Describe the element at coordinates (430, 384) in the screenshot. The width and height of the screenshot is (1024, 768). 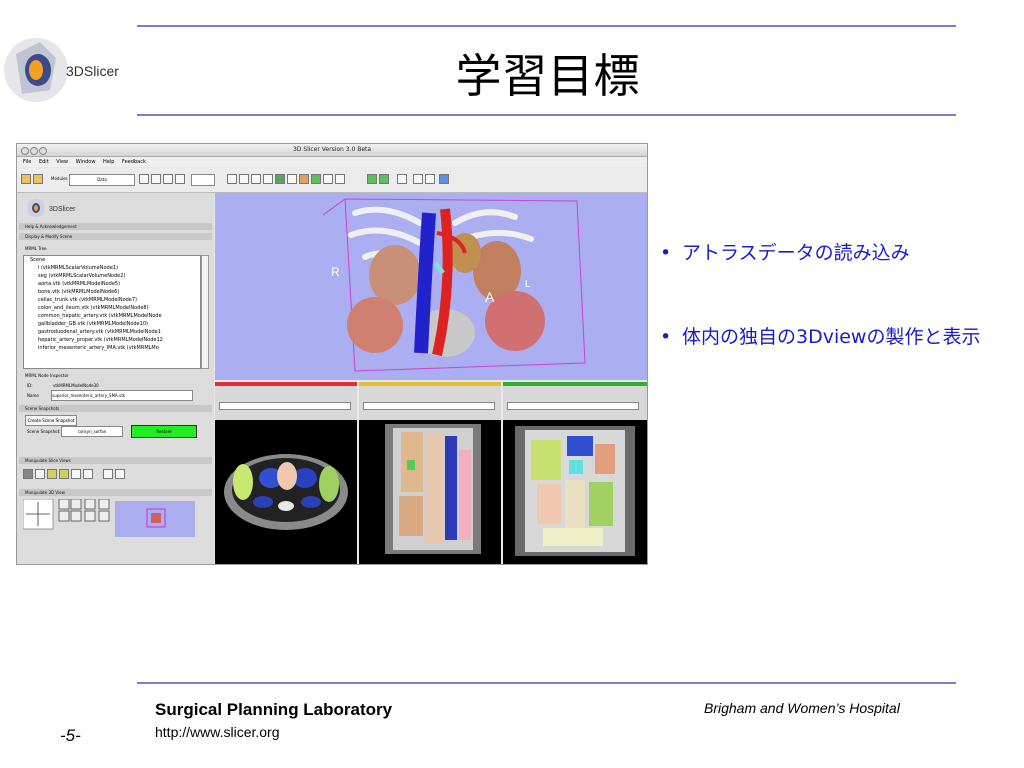
I see `sagittal-color-bar` at that location.